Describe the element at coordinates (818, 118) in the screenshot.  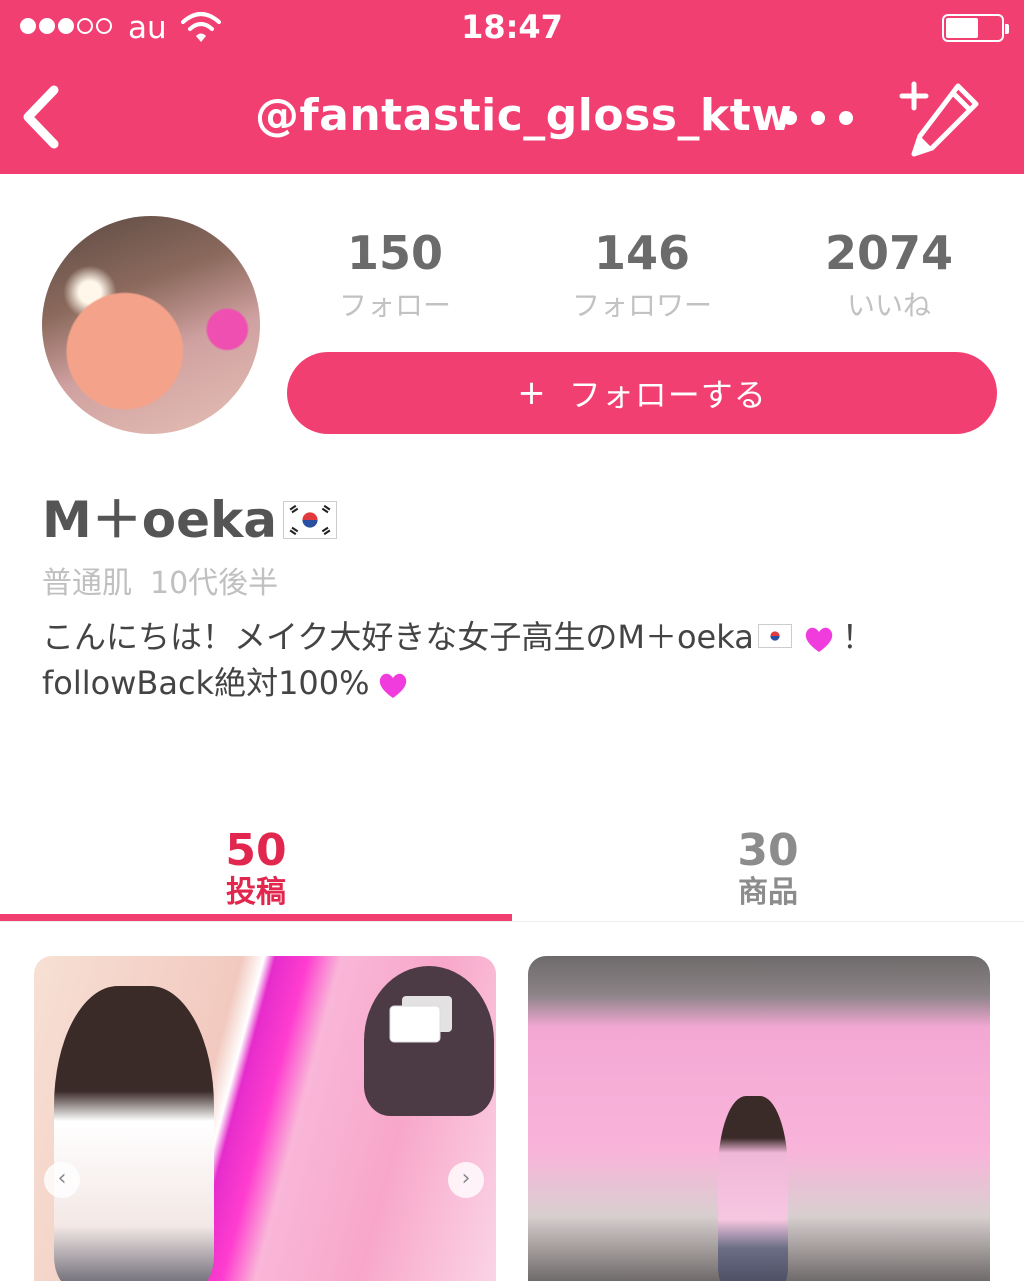
I see `more-horizontal-icon` at that location.